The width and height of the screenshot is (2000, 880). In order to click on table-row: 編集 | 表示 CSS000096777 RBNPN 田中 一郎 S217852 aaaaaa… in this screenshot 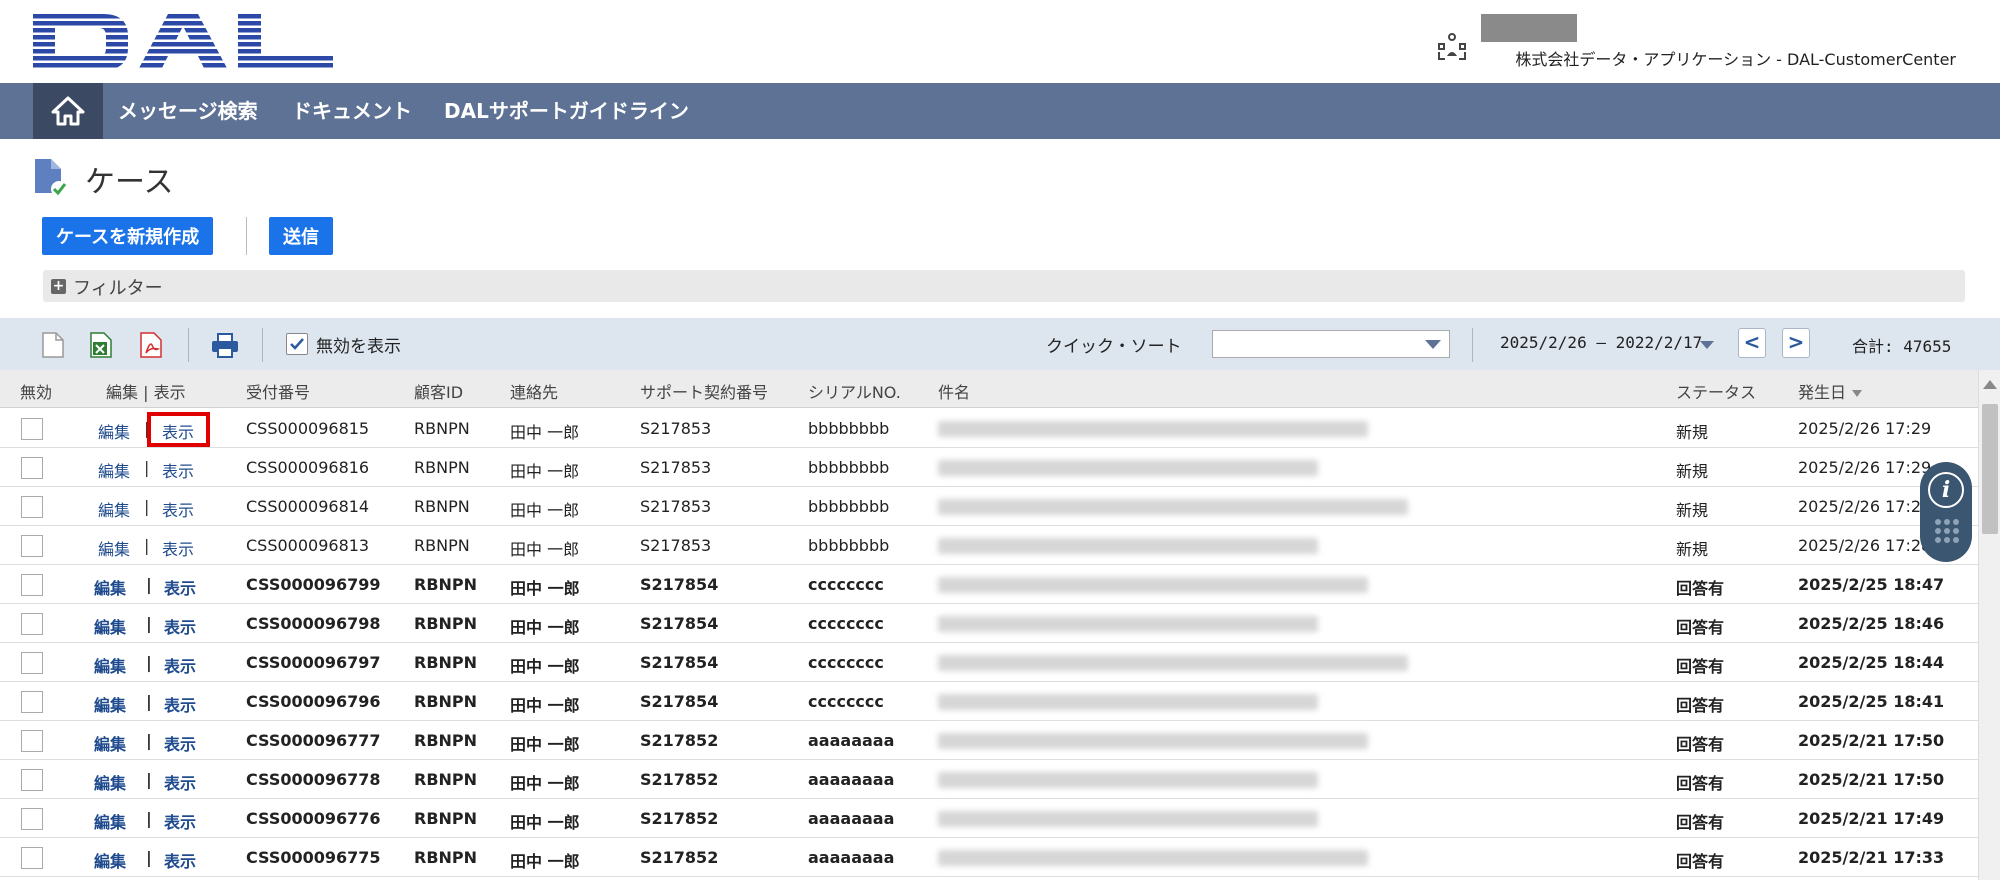, I will do `click(989, 740)`.